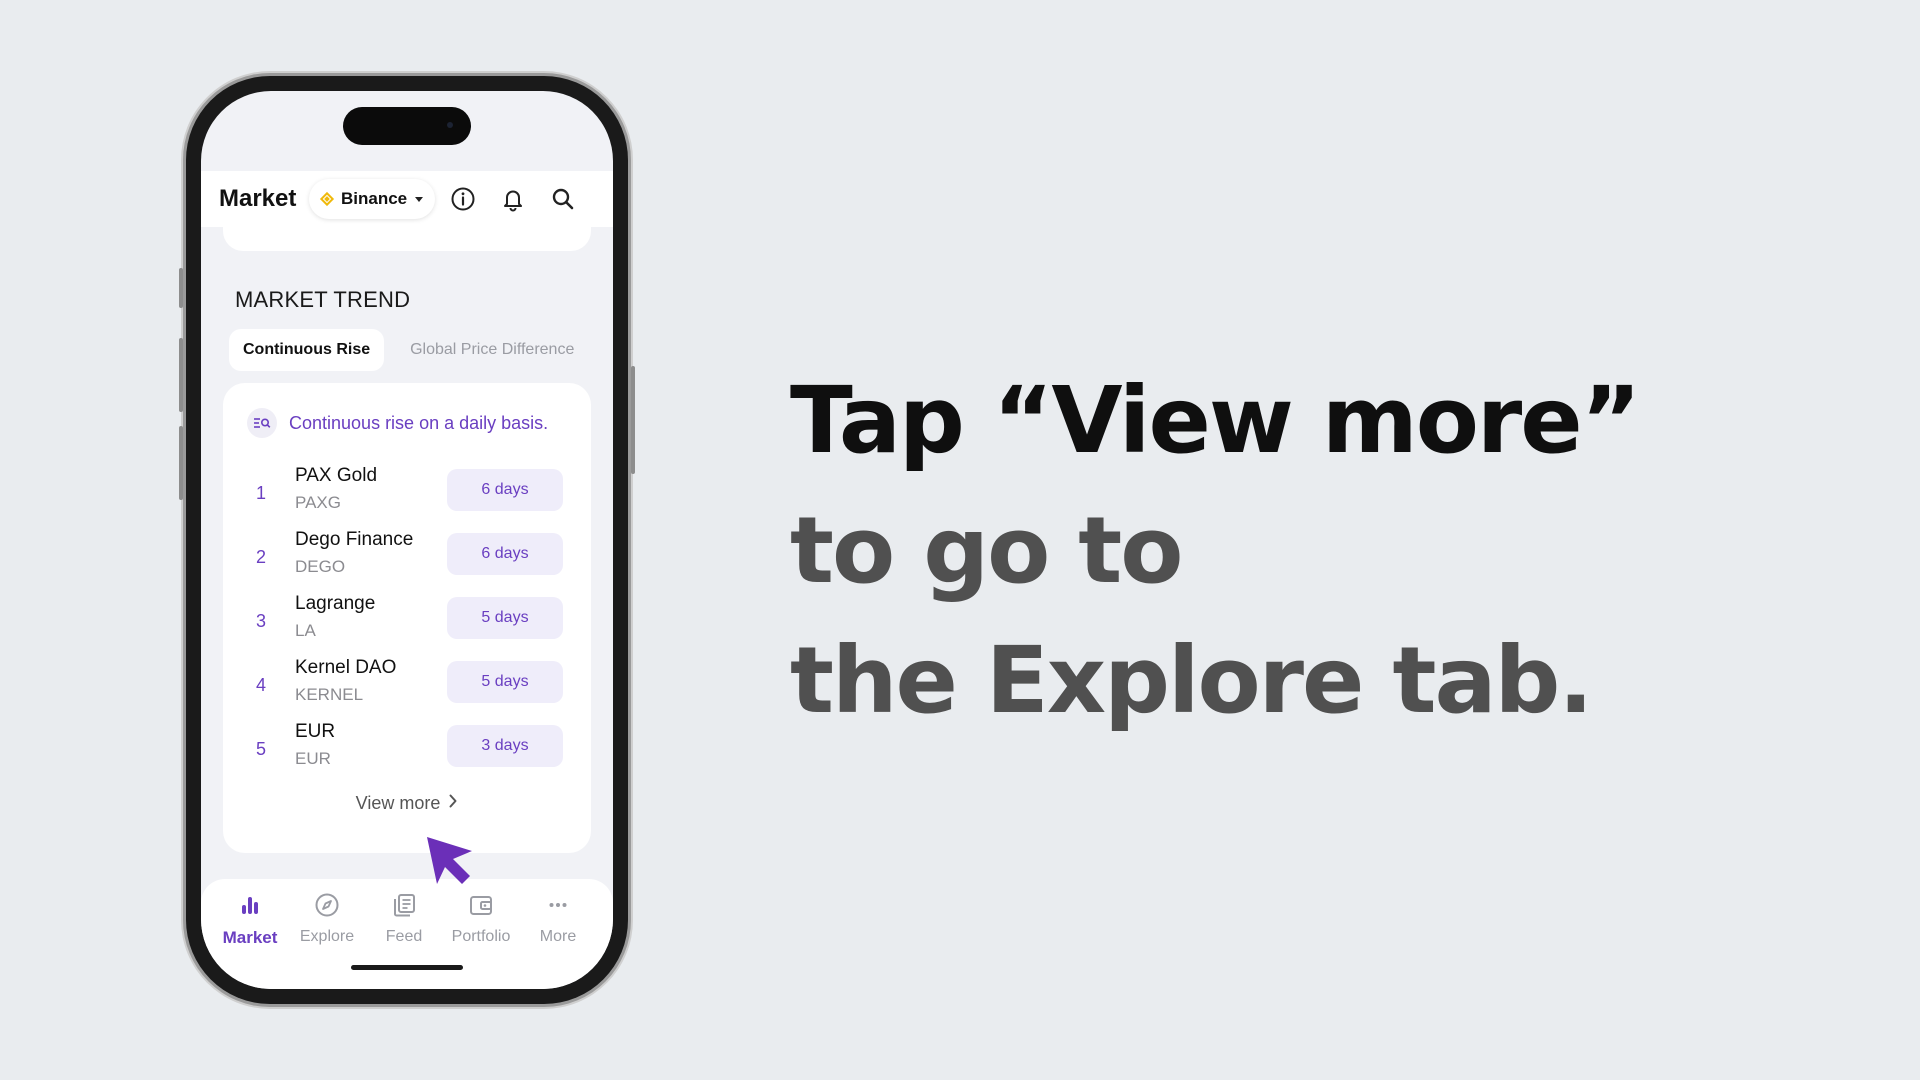  Describe the element at coordinates (327, 199) in the screenshot. I see `binance-logo-icon` at that location.